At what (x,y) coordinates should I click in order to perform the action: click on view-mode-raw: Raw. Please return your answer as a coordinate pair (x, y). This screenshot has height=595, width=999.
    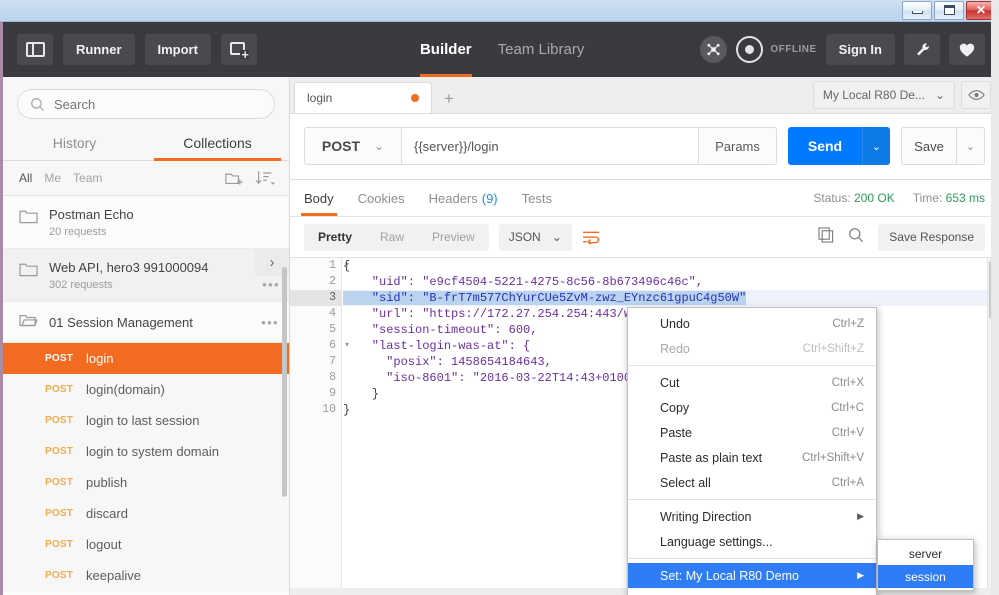
    Looking at the image, I should click on (392, 237).